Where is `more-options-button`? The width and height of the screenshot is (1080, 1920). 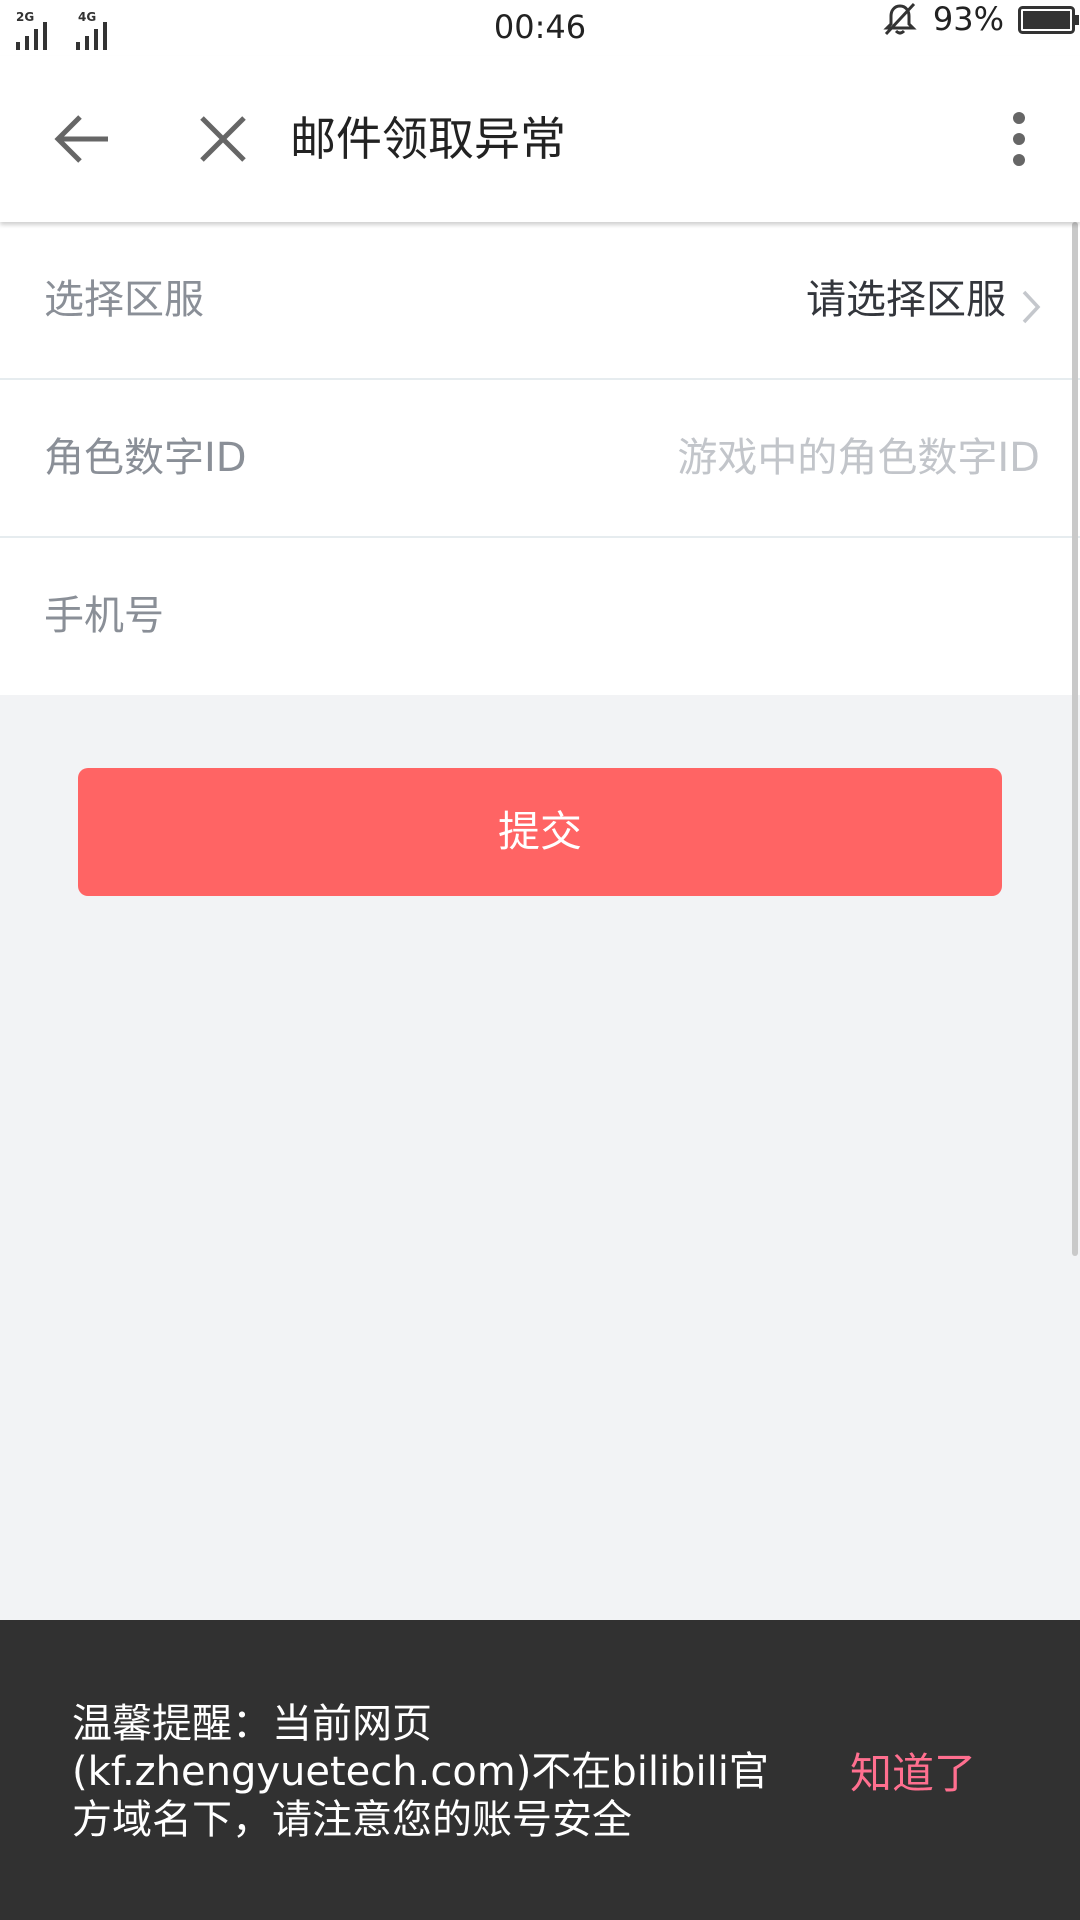
more-options-button is located at coordinates (1019, 139).